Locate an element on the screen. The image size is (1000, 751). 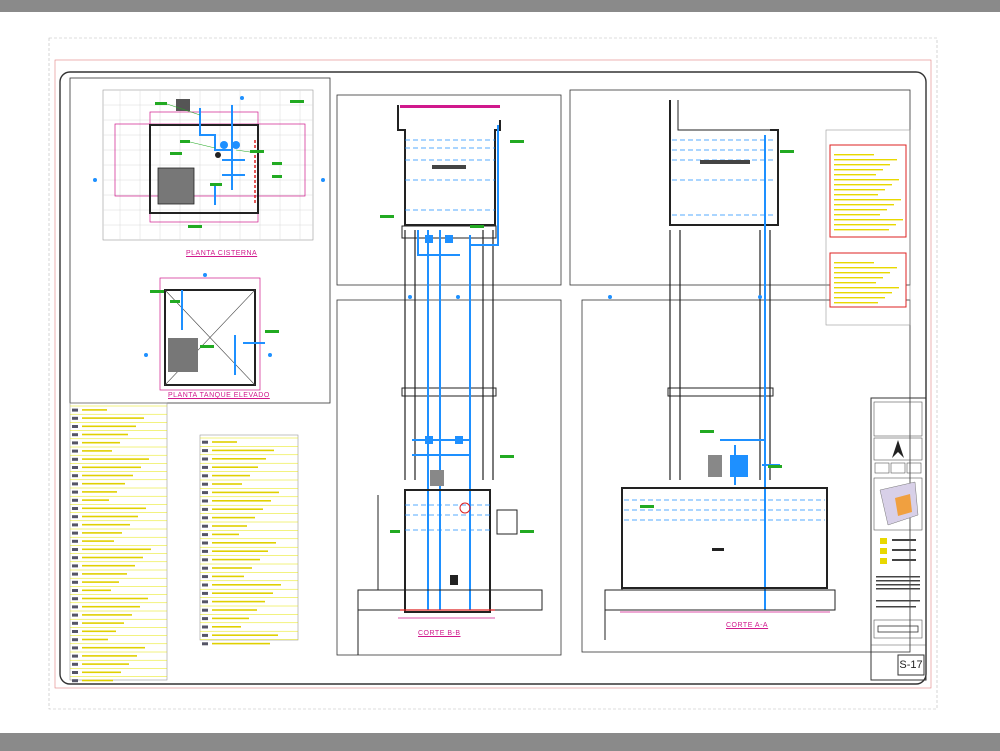
plan-elevated-tank is located at coordinates (211, 332).